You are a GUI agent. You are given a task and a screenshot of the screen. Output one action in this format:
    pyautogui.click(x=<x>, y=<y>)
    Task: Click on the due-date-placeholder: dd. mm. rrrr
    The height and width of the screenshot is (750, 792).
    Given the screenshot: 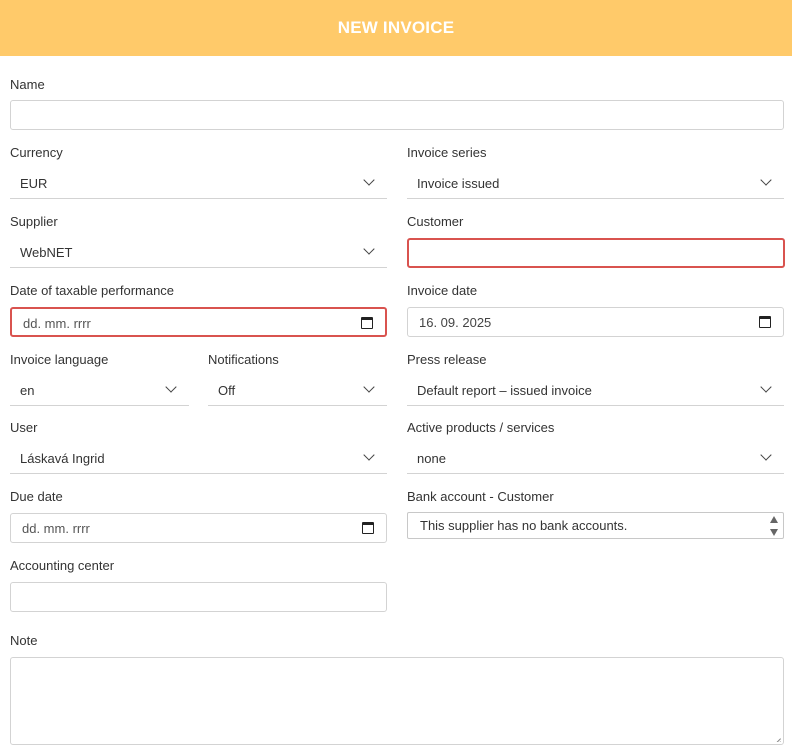 What is the action you would take?
    pyautogui.click(x=56, y=528)
    